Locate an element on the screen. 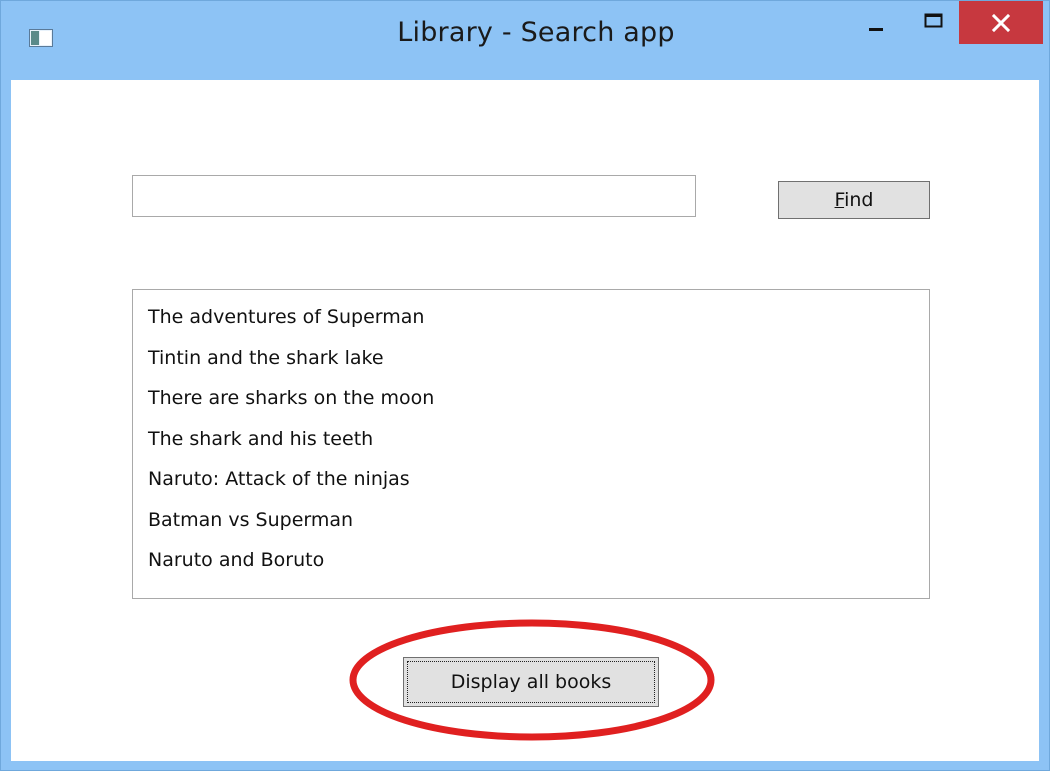 This screenshot has height=772, width=1050. find-button: Find is located at coordinates (854, 200).